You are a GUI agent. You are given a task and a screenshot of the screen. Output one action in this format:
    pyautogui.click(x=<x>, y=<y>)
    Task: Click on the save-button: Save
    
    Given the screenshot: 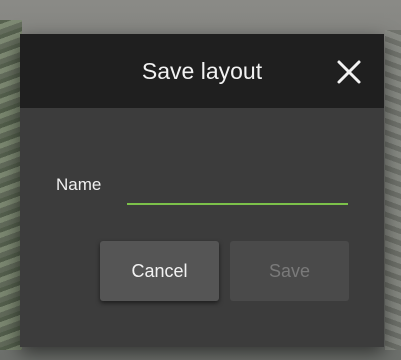 What is the action you would take?
    pyautogui.click(x=289, y=271)
    